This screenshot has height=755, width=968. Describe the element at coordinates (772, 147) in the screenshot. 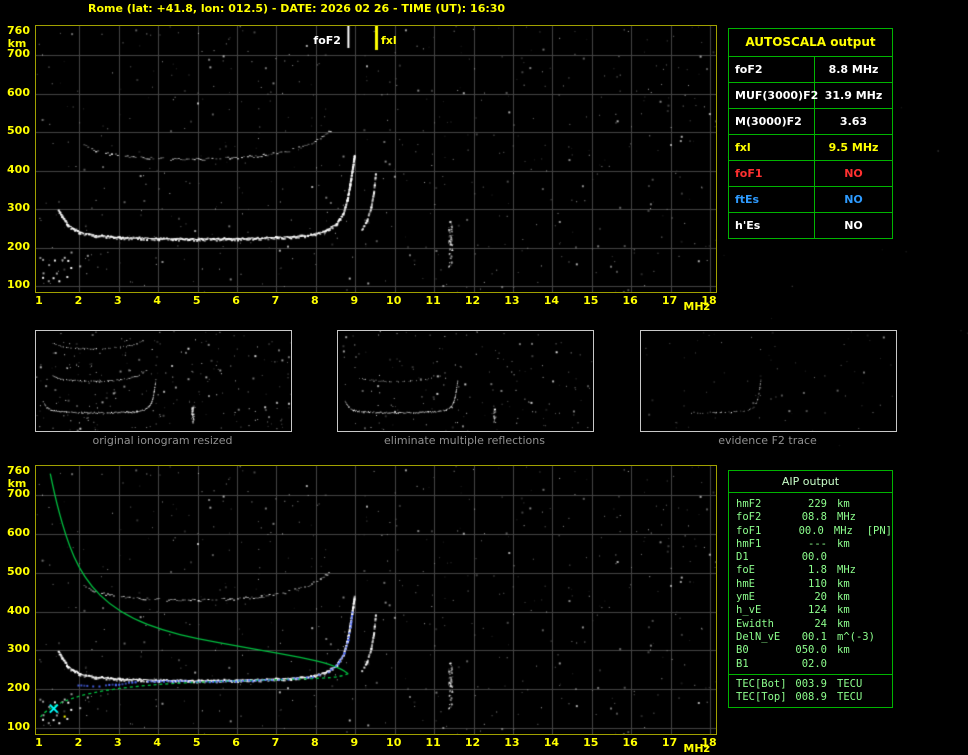

I see `param-label: fxl` at that location.